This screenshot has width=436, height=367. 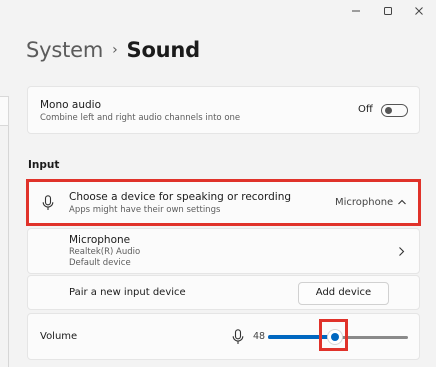 I want to click on nav-pane-edge, so click(x=4, y=111).